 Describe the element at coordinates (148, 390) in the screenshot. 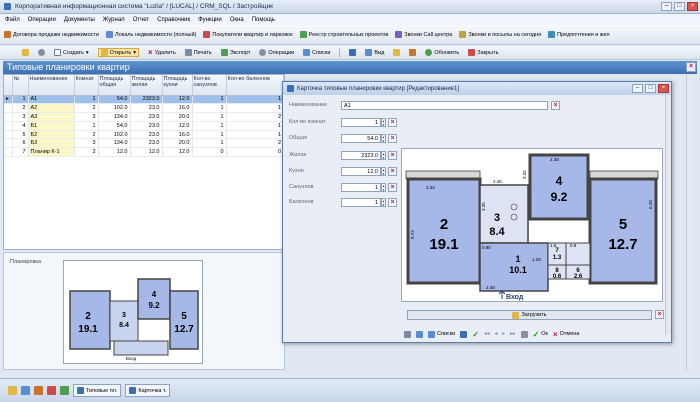

I see `taskbar-tab-card: Карточка т.` at that location.